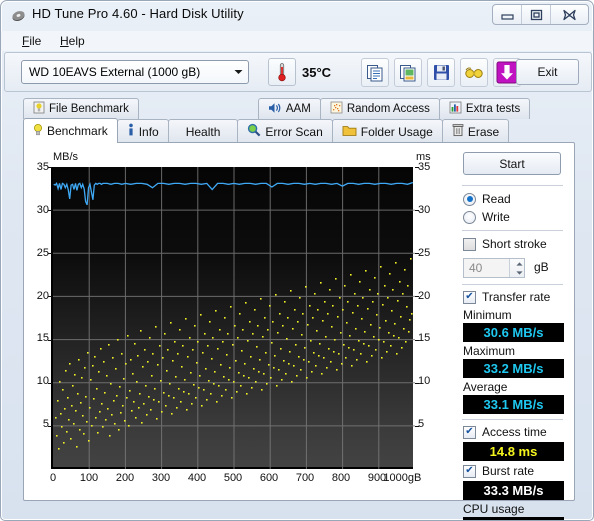 Image resolution: width=594 pixels, height=521 pixels. I want to click on exit-button: Exit, so click(547, 72).